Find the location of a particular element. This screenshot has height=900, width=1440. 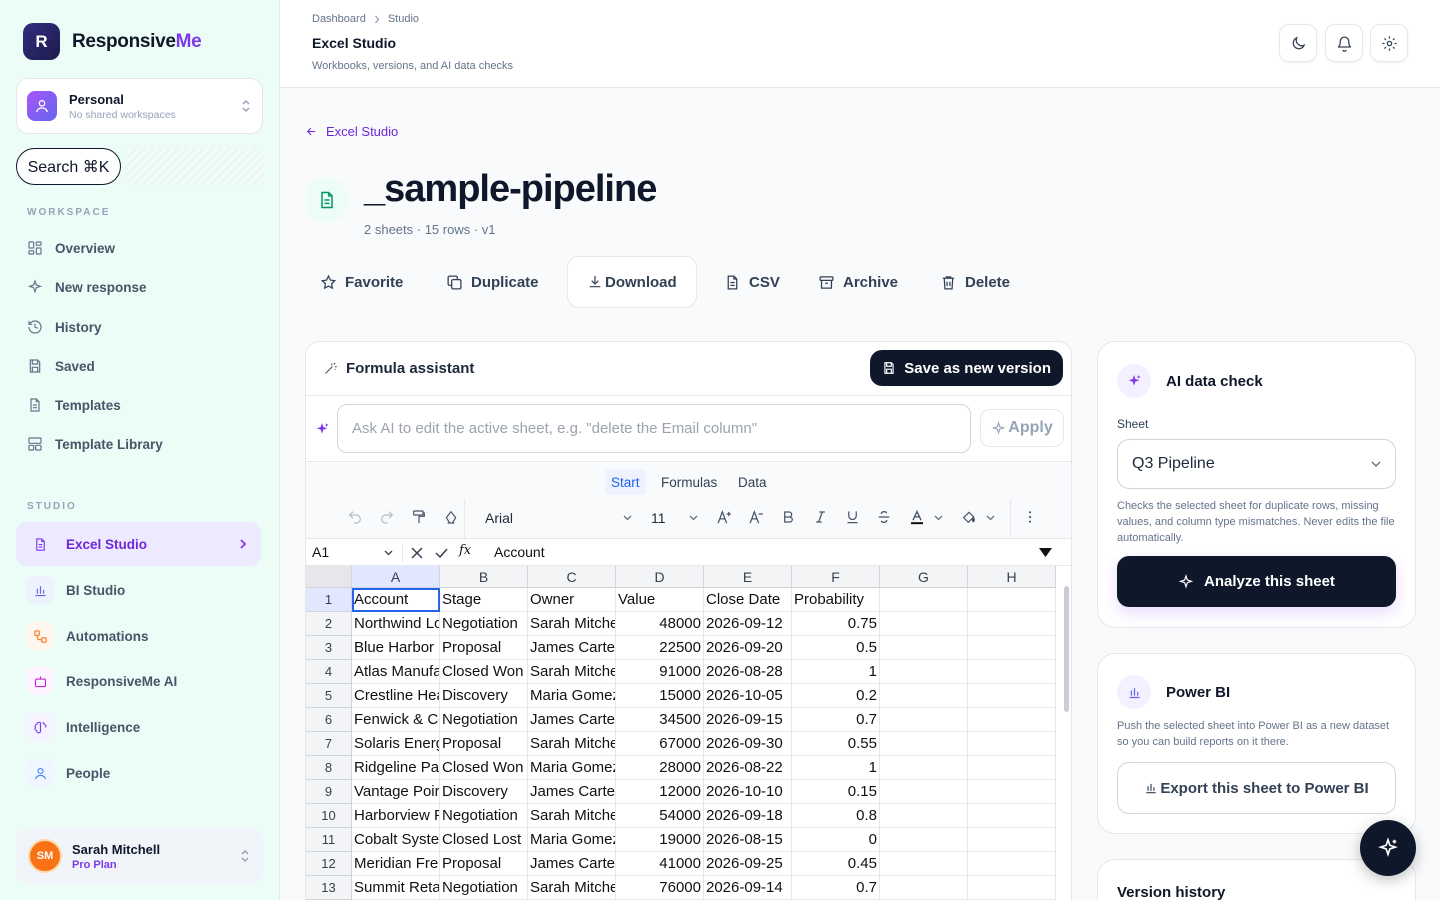

grid-cell: Fenwick & Co is located at coordinates (396, 720).